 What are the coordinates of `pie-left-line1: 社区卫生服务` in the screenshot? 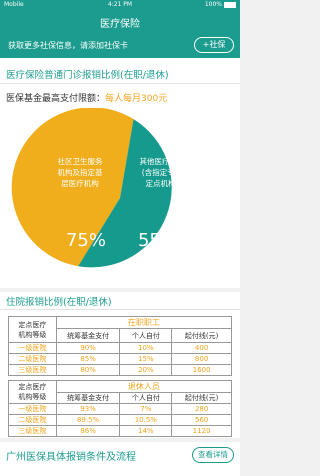 It's located at (80, 161).